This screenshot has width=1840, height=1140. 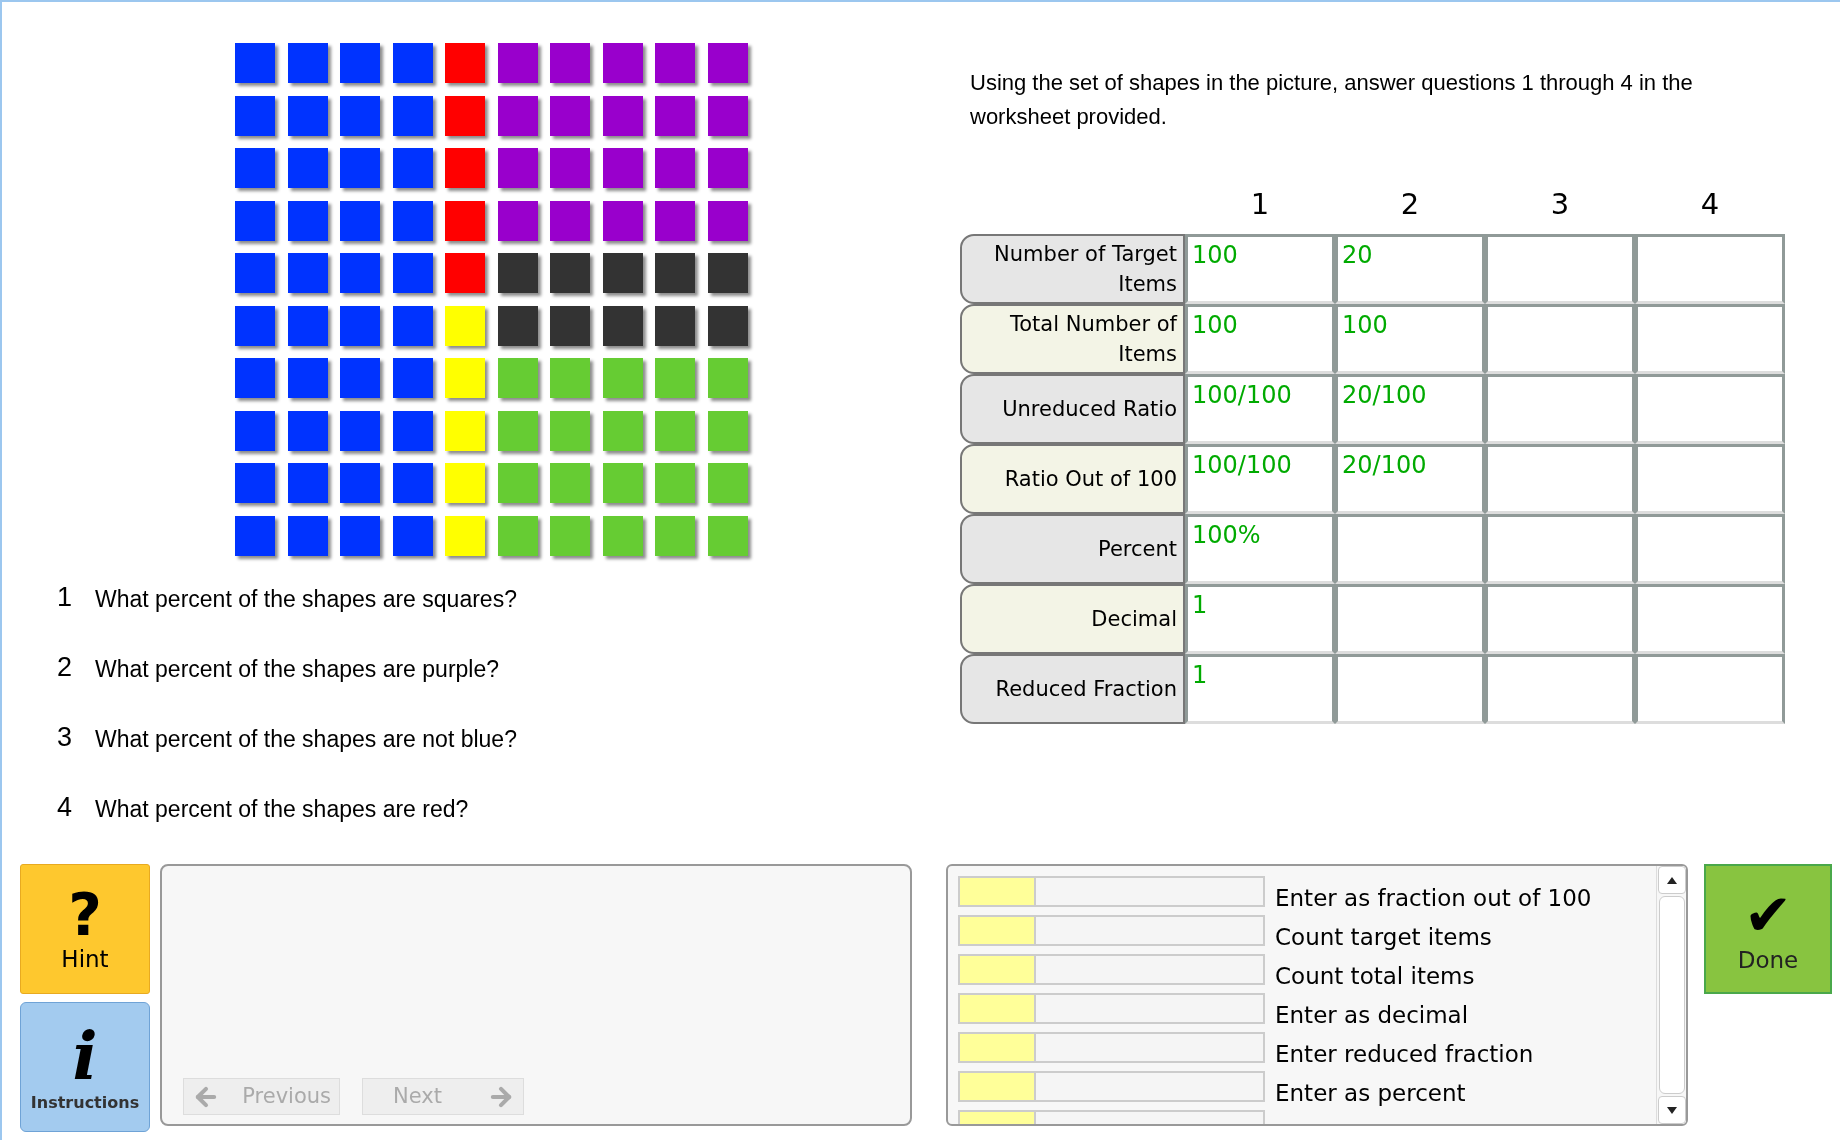 What do you see at coordinates (306, 599) in the screenshot?
I see `question-text: What percent of the shapes are squares?` at bounding box center [306, 599].